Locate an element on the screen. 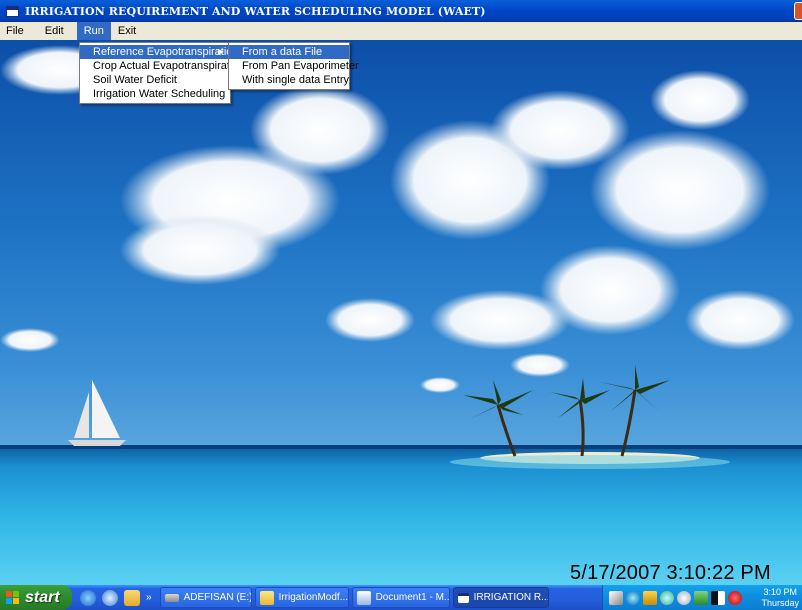 This screenshot has height=610, width=802. start-label: start is located at coordinates (42, 597).